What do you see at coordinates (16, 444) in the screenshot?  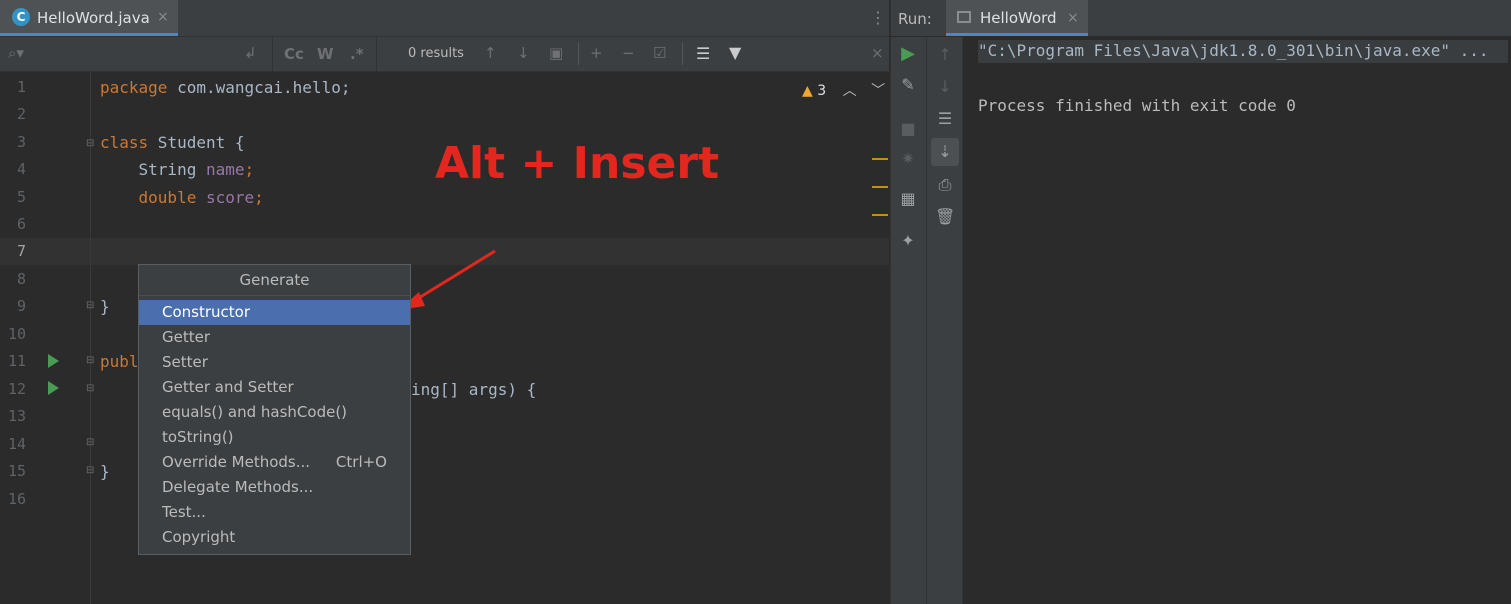 I see `line-number: 14` at bounding box center [16, 444].